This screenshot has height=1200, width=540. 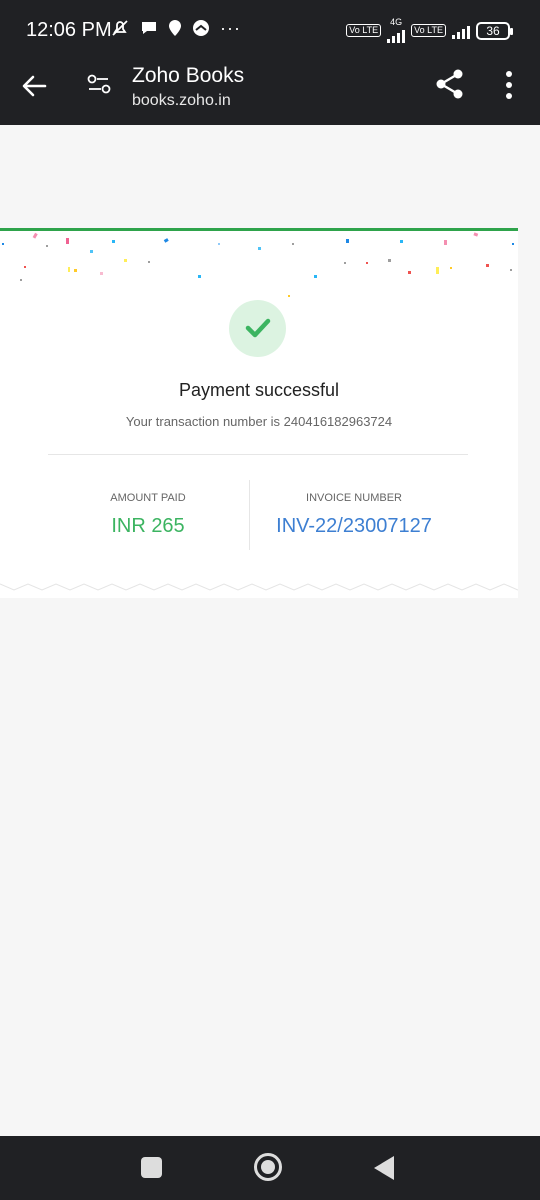 I want to click on amount-paid-value: INR 265, so click(x=148, y=526).